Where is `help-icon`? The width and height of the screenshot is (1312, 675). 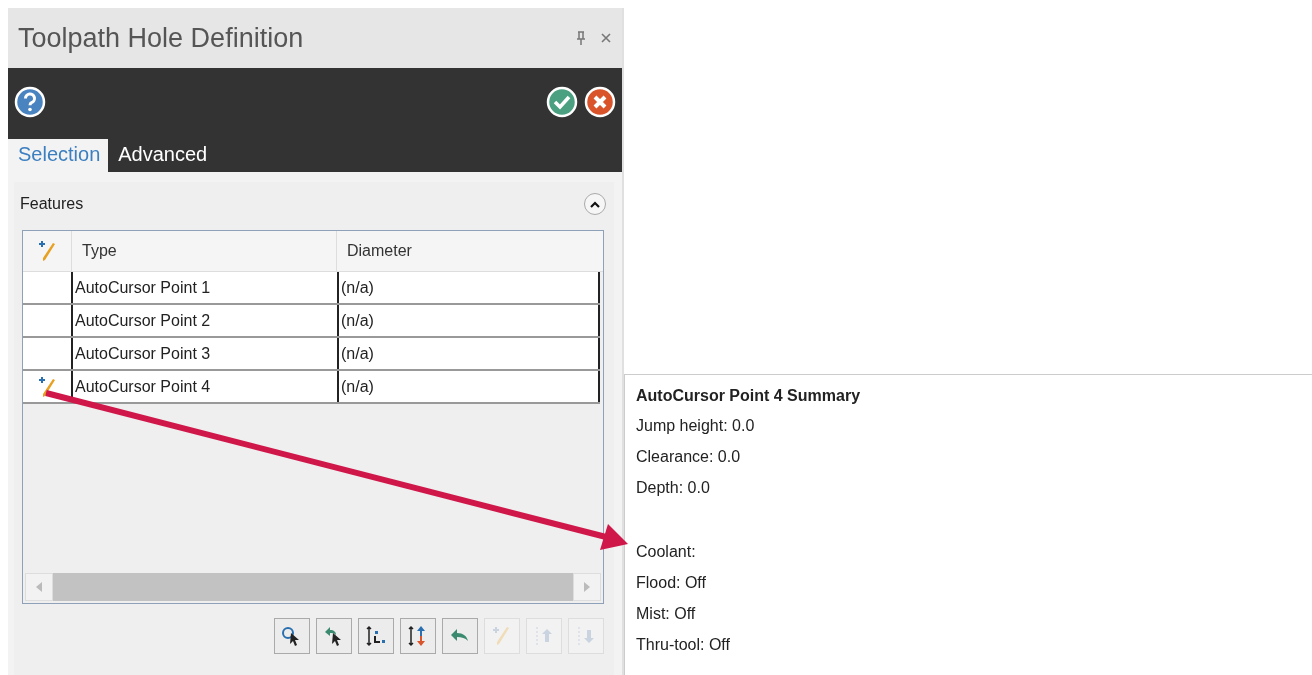
help-icon is located at coordinates (30, 102).